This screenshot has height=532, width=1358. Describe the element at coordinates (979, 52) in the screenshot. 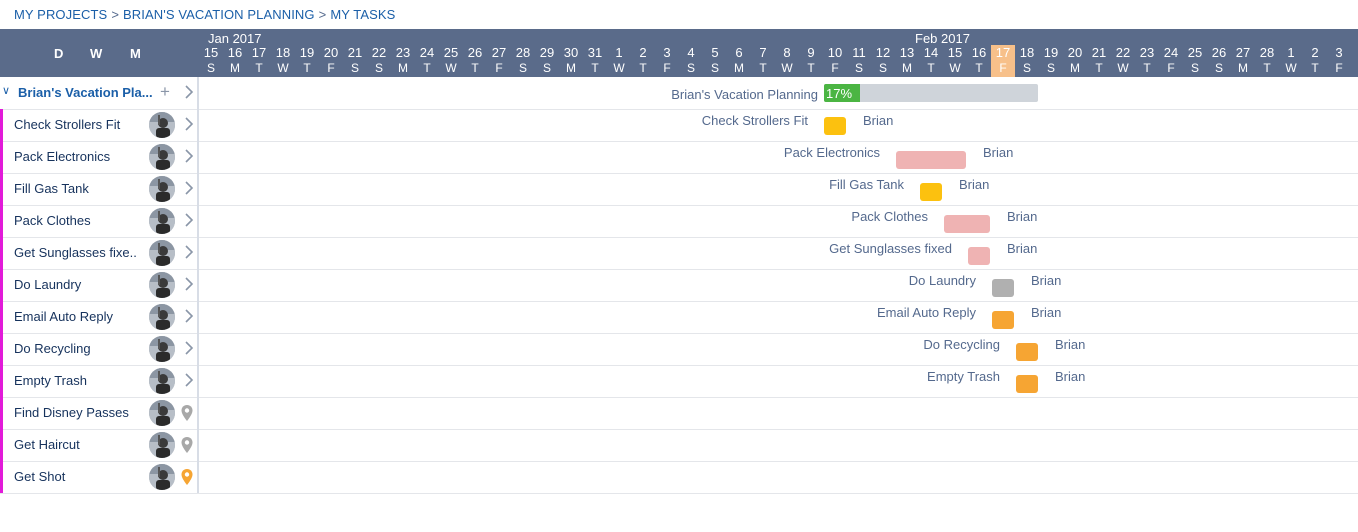

I see `day-number: 16` at that location.